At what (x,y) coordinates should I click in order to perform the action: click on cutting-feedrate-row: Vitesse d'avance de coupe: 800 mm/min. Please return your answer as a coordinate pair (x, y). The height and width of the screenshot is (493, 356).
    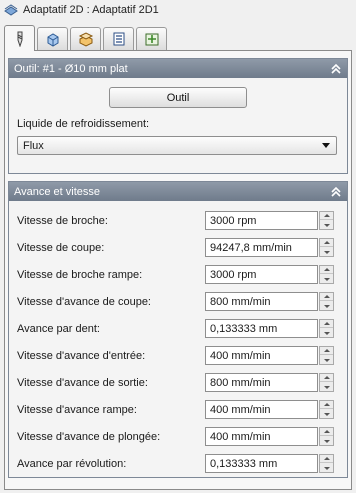
    Looking at the image, I should click on (179, 302).